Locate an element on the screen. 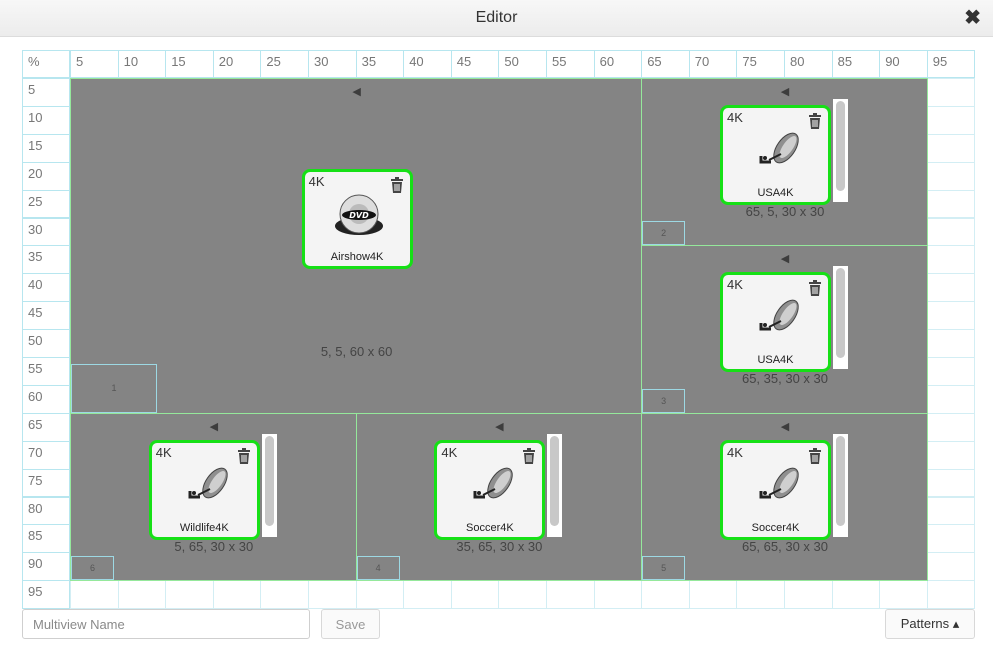  row-header: 40 is located at coordinates (46, 288).